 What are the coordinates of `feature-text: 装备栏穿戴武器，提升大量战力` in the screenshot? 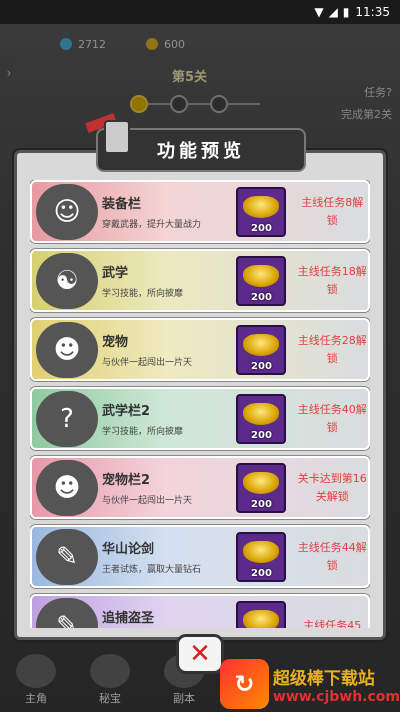 It's located at (159, 211).